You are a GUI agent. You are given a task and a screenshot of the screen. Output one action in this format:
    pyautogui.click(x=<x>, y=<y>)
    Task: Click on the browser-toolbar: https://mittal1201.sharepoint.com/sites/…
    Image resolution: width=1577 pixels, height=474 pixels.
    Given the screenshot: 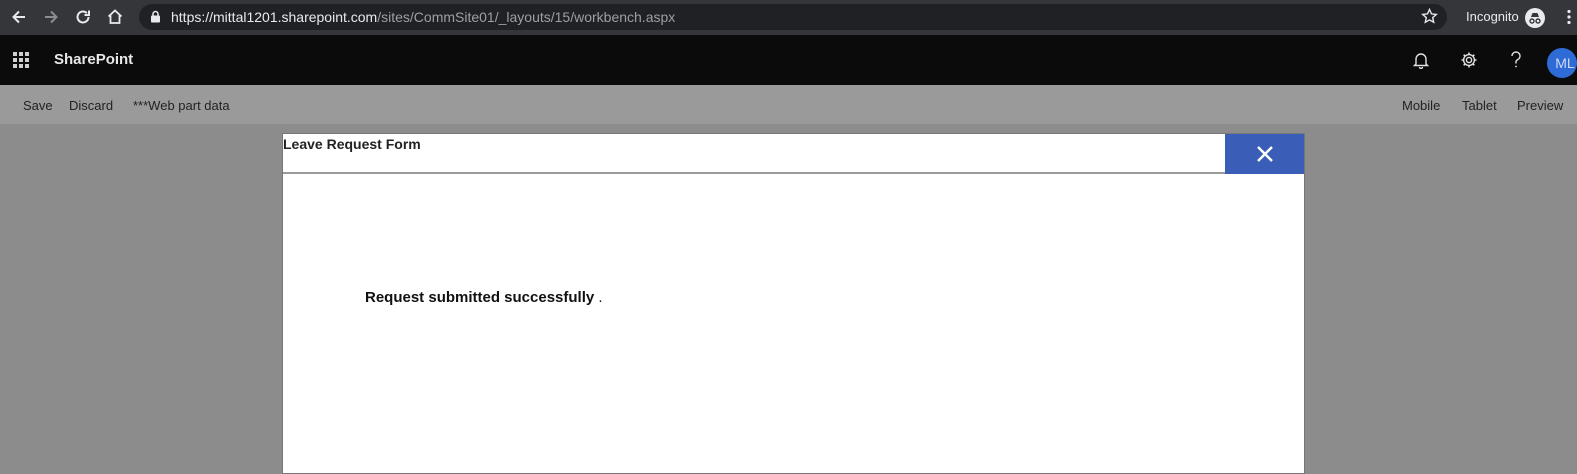 What is the action you would take?
    pyautogui.click(x=788, y=17)
    